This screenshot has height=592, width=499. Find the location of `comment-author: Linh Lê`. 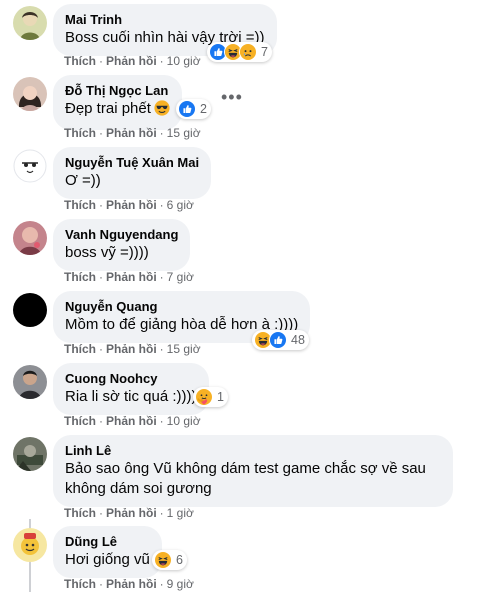

comment-author: Linh Lê is located at coordinates (253, 451).